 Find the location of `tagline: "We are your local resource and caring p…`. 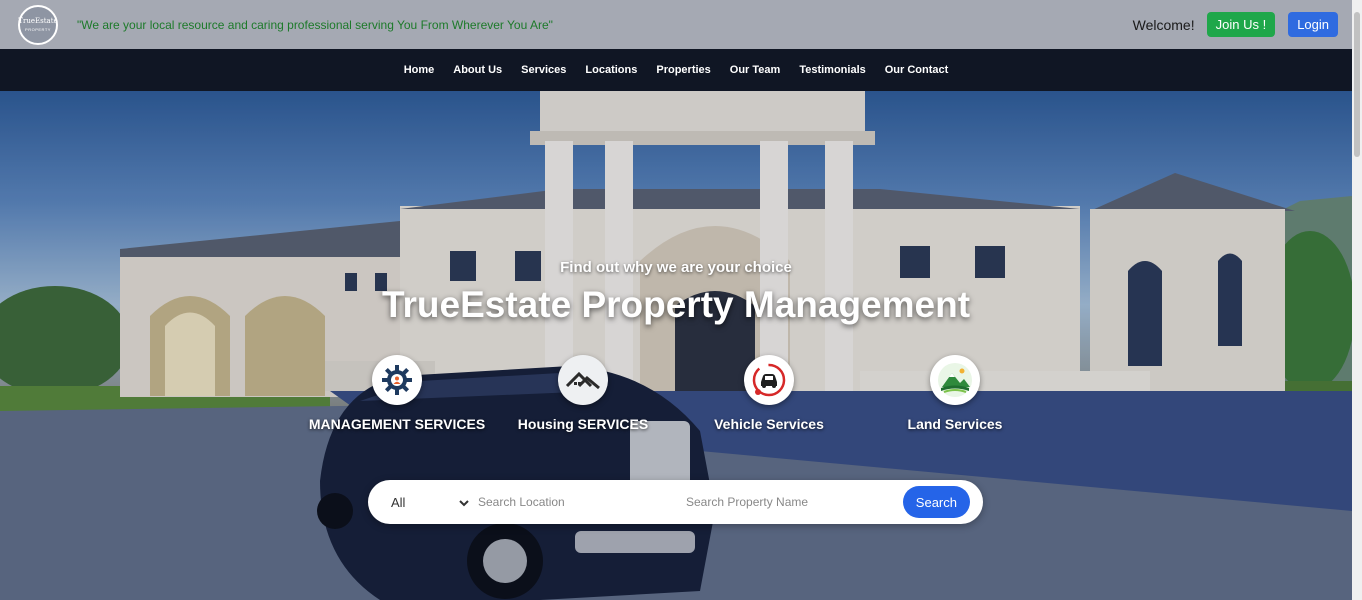

tagline: "We are your local resource and caring p… is located at coordinates (315, 24).